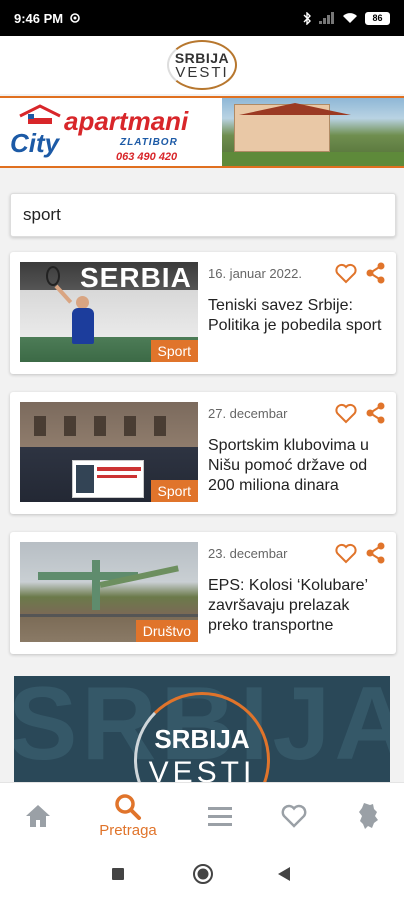  Describe the element at coordinates (75, 18) in the screenshot. I see `settings-gear-icon` at that location.